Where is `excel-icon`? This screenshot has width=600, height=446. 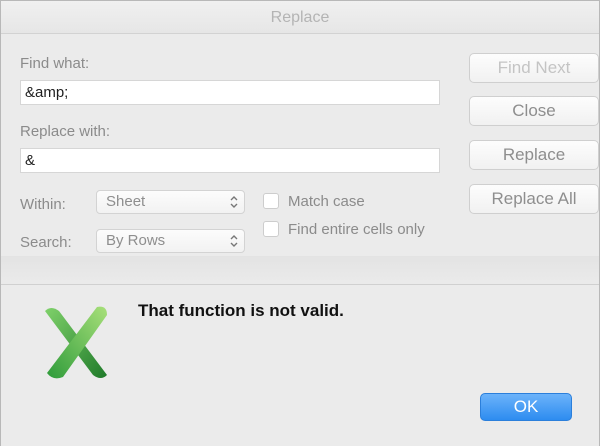
excel-icon is located at coordinates (76, 342).